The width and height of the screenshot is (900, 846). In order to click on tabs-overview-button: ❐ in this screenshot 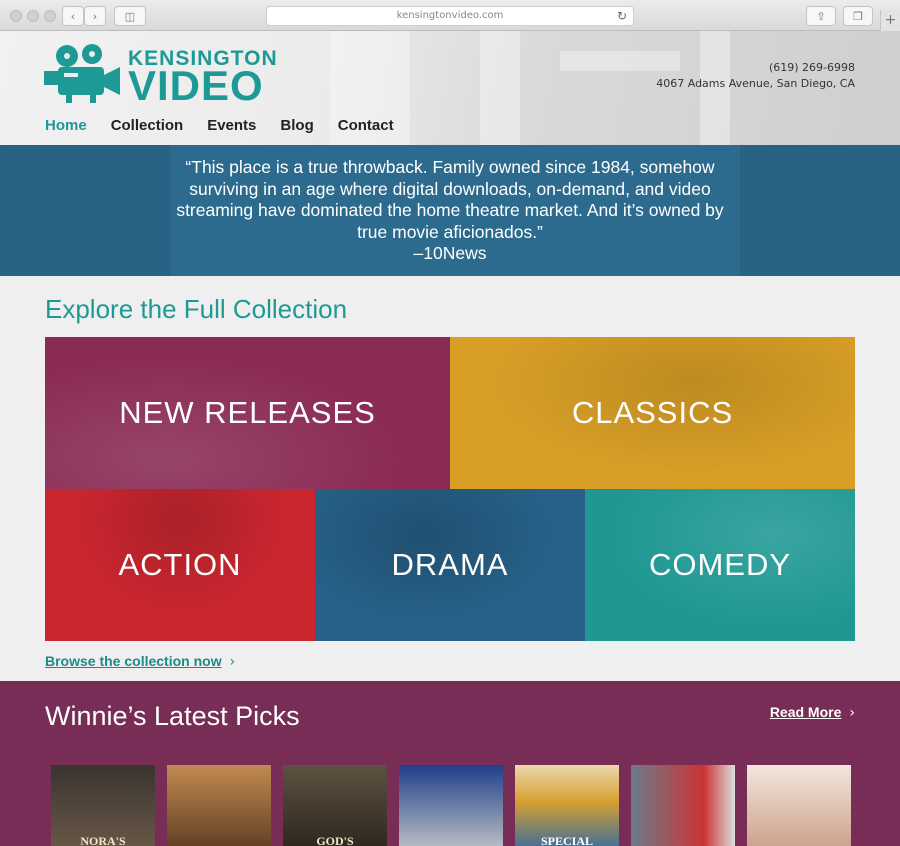, I will do `click(858, 16)`.